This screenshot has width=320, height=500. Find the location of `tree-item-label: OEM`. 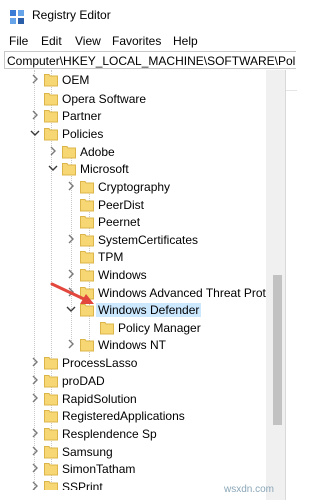

tree-item-label: OEM is located at coordinates (76, 80).